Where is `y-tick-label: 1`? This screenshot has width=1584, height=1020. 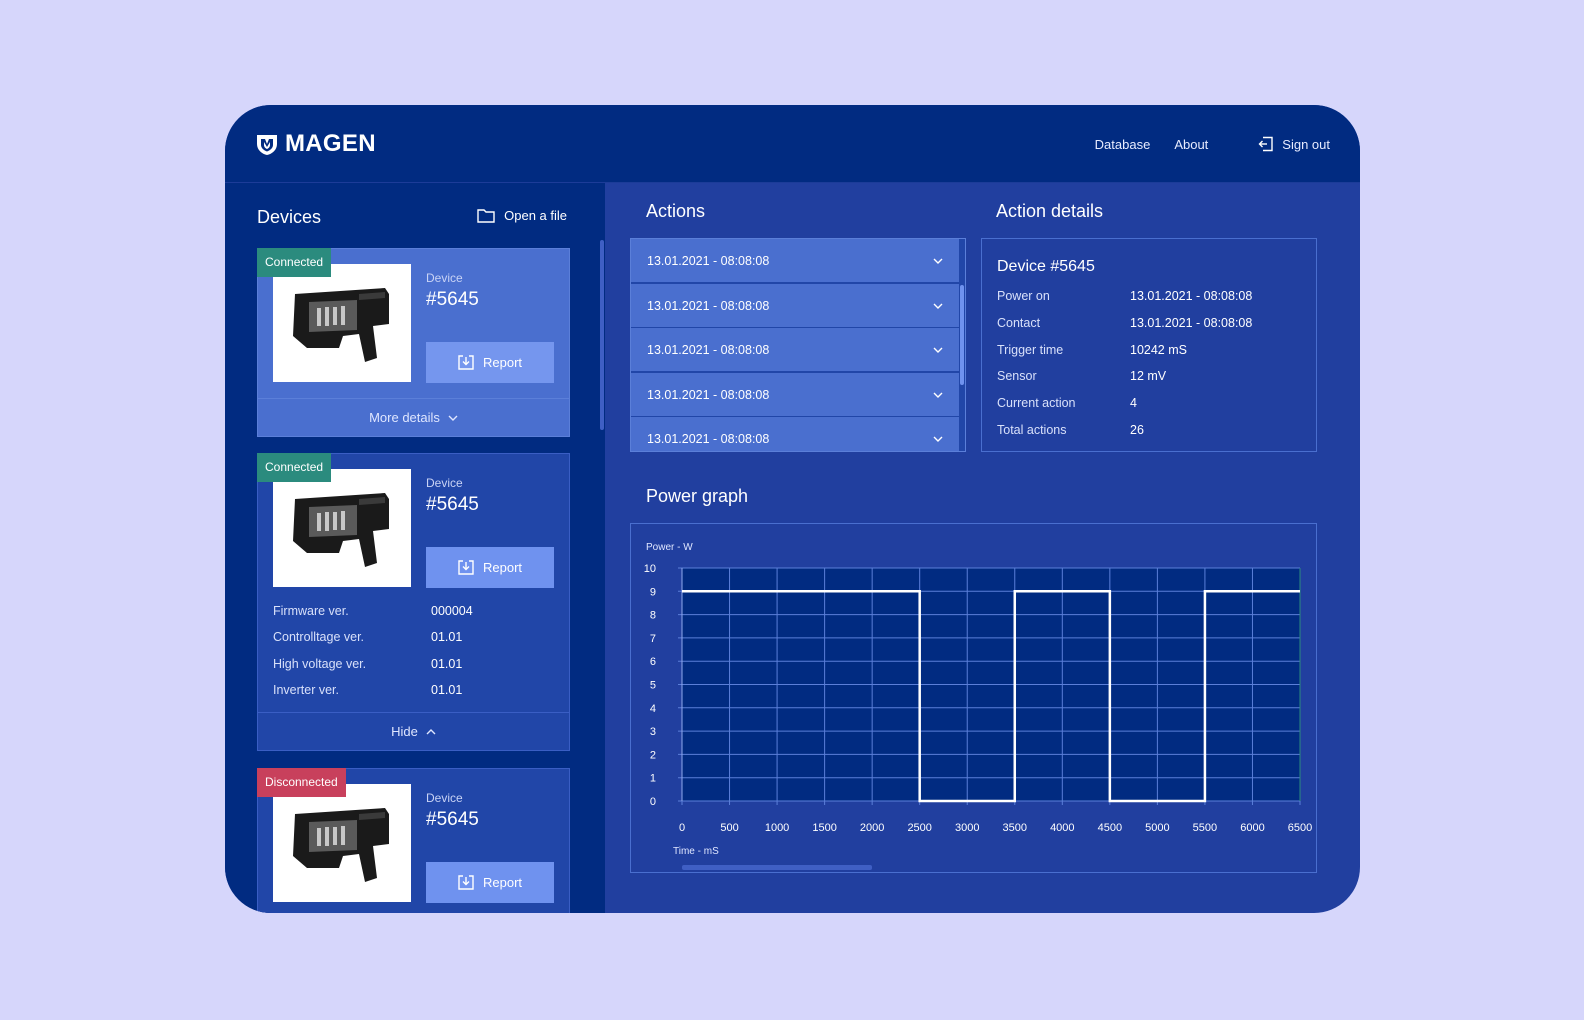 y-tick-label: 1 is located at coordinates (653, 779).